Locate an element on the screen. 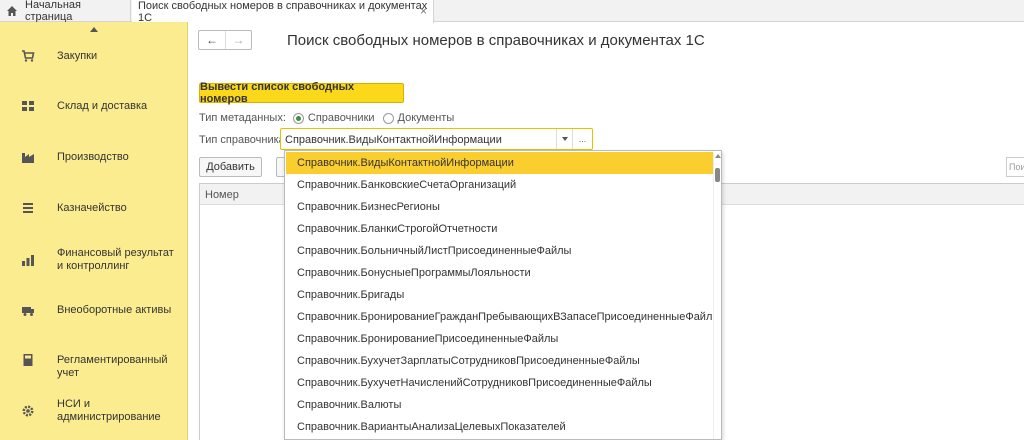 This screenshot has height=440, width=1024. sidebar-item-label: Склад и доставка is located at coordinates (102, 106).